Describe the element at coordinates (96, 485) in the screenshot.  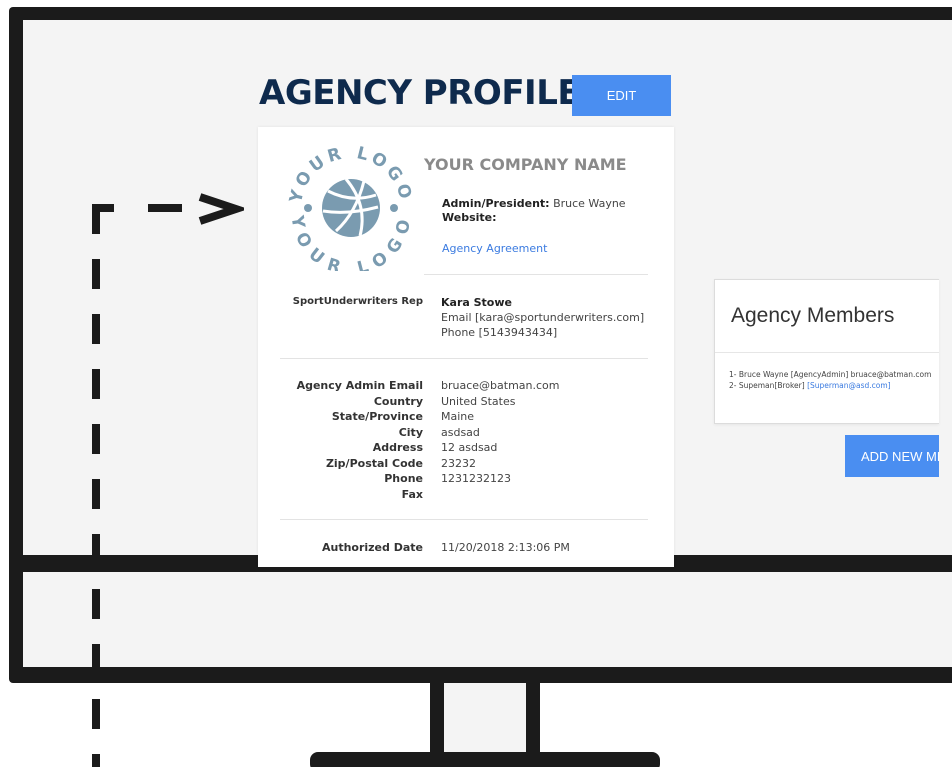
I see `dashed-pointer-line` at that location.